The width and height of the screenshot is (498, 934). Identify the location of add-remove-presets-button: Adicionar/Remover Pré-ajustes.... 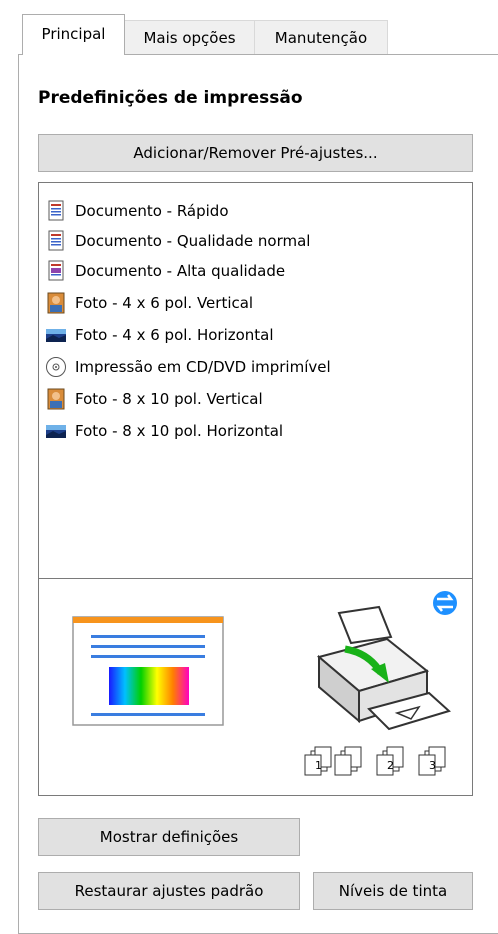
(255, 153).